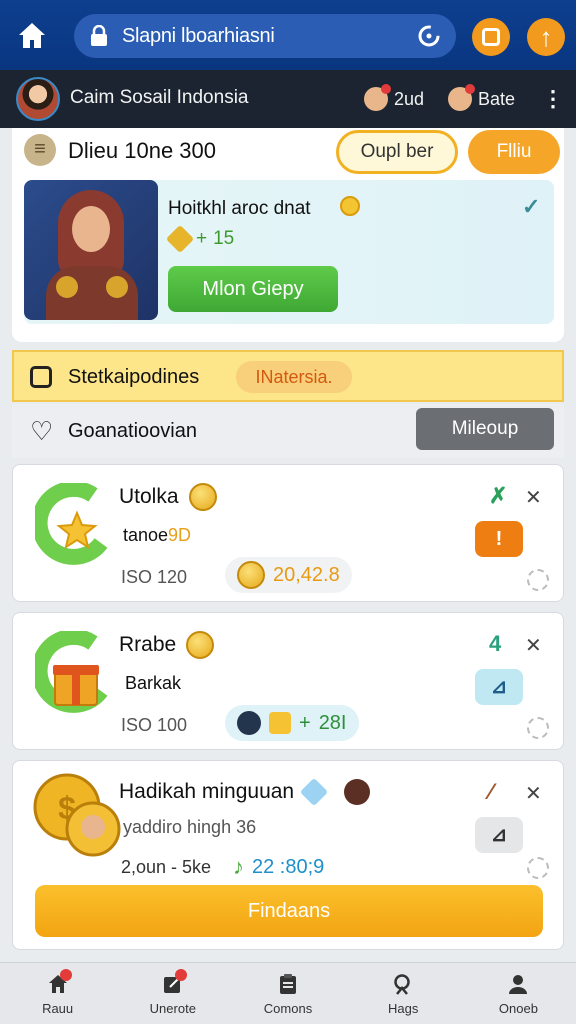 Image resolution: width=576 pixels, height=1024 pixels. What do you see at coordinates (495, 643) in the screenshot?
I see `task-status-icon: 4` at bounding box center [495, 643].